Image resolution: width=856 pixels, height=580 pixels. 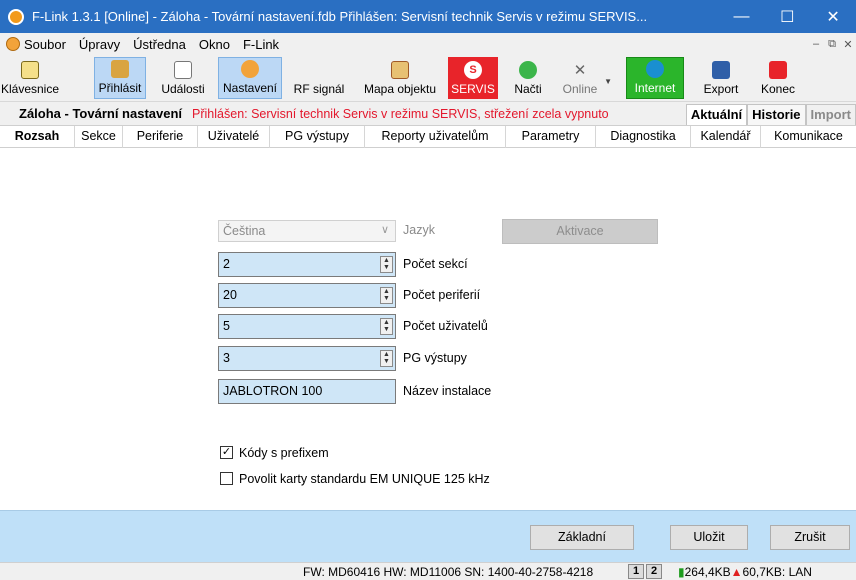 I want to click on mdi-controls: – ⧉ ✕, so click(x=832, y=44).